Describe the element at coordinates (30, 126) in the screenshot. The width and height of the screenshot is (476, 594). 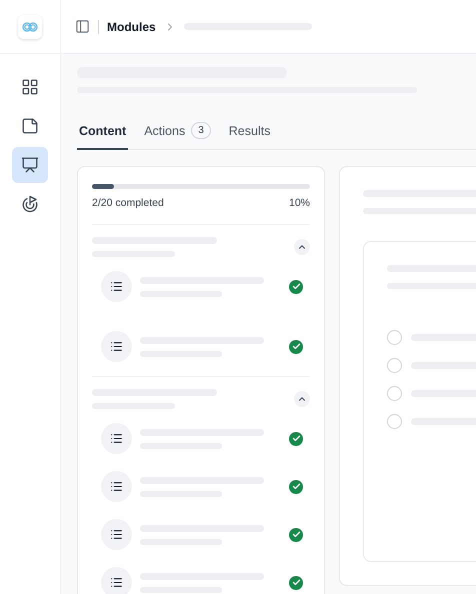
I see `note-icon` at that location.